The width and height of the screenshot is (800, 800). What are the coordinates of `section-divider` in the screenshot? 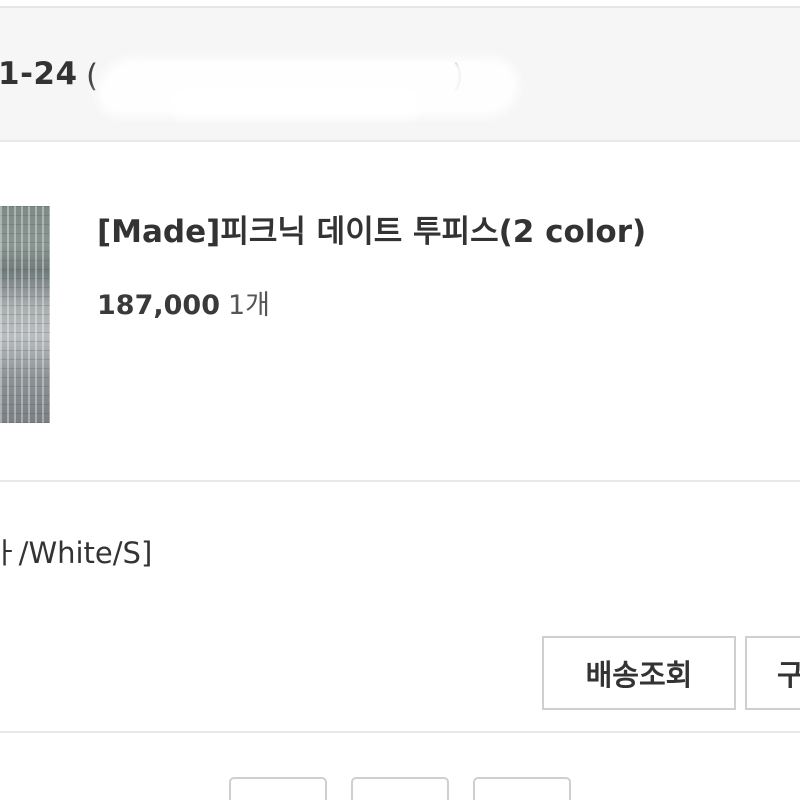 It's located at (400, 732).